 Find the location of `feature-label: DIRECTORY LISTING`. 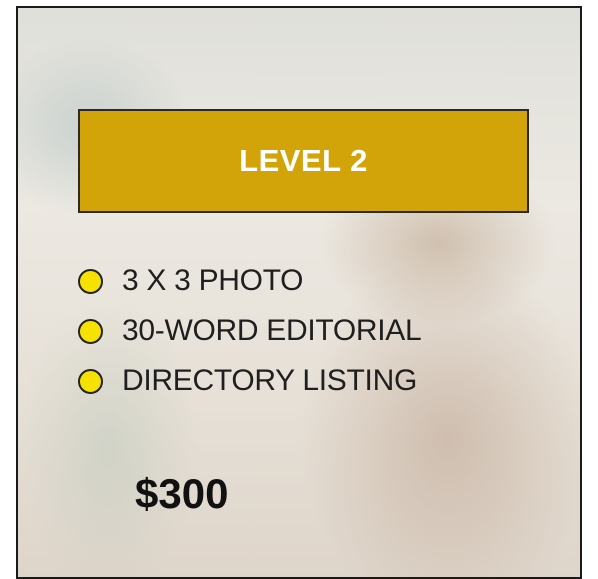

feature-label: DIRECTORY LISTING is located at coordinates (269, 380).